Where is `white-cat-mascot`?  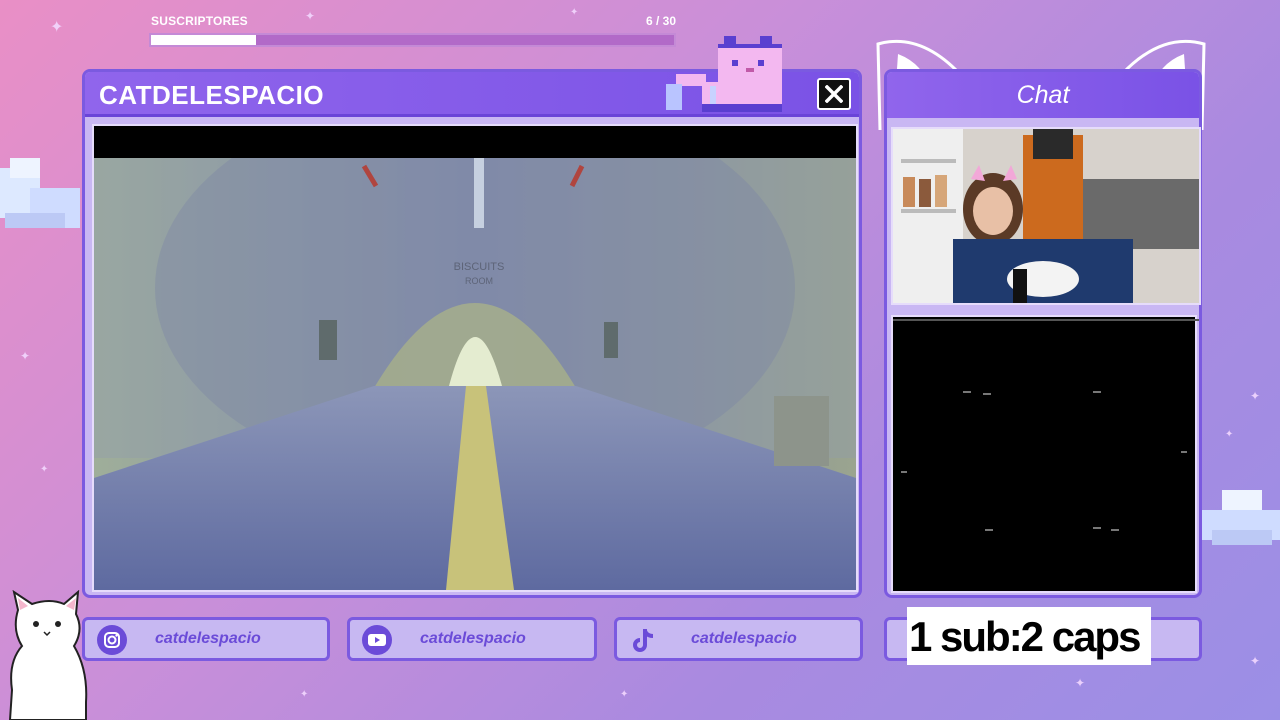
white-cat-mascot is located at coordinates (48, 655).